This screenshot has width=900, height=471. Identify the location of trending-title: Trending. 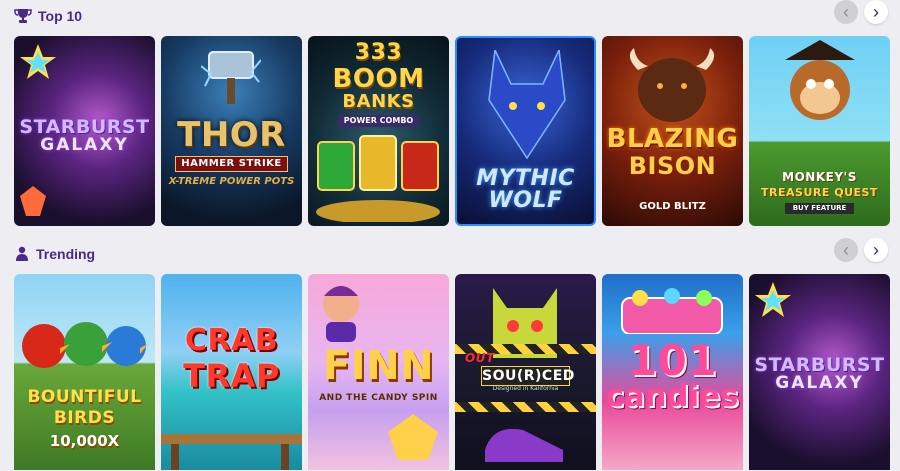
(66, 254).